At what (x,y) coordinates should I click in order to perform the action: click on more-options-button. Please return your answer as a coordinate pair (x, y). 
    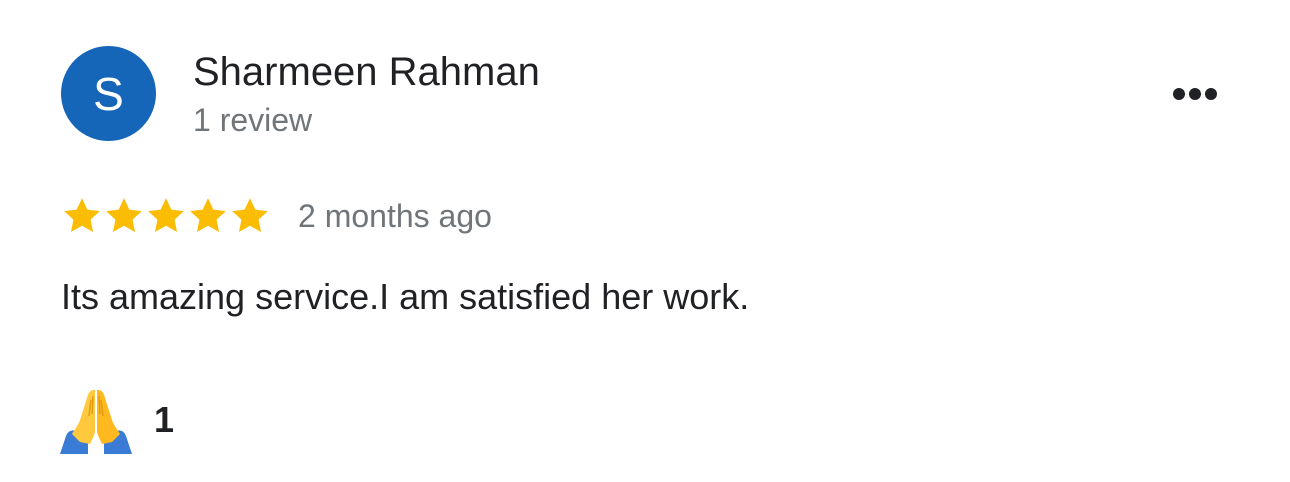
    Looking at the image, I should click on (1195, 94).